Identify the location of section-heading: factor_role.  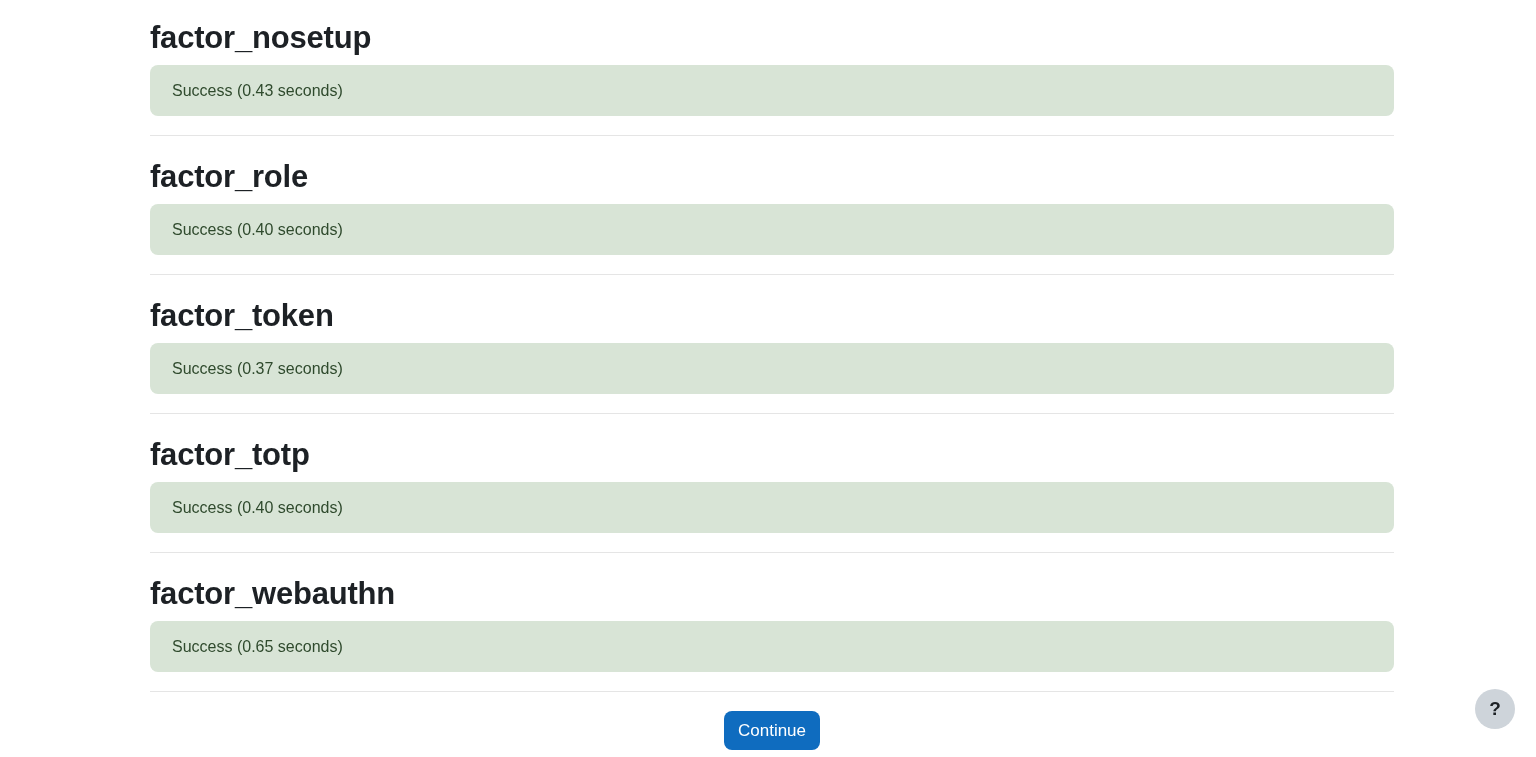
(229, 177).